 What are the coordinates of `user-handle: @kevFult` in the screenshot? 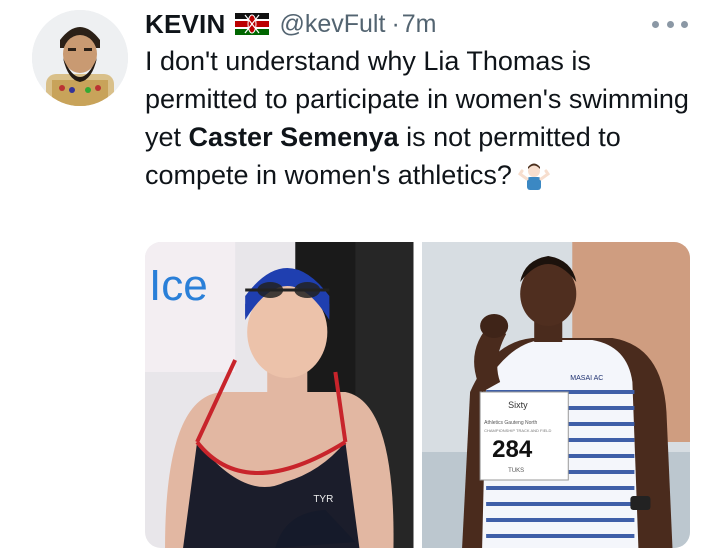 It's located at (332, 24).